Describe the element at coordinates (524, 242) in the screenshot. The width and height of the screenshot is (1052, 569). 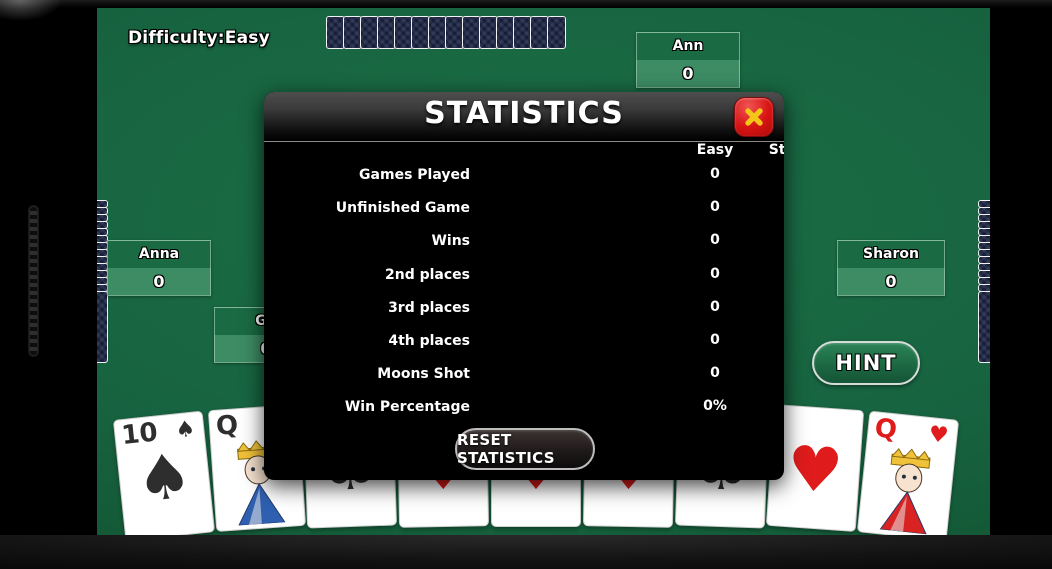
I see `table-row: Wins0000` at that location.